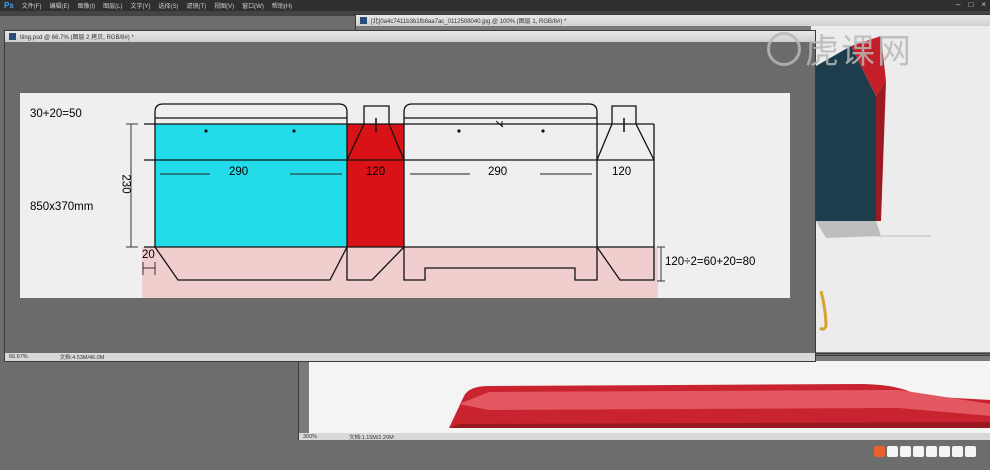 The image size is (990, 470). What do you see at coordinates (251, 185) in the screenshot?
I see `cyan-panel` at bounding box center [251, 185].